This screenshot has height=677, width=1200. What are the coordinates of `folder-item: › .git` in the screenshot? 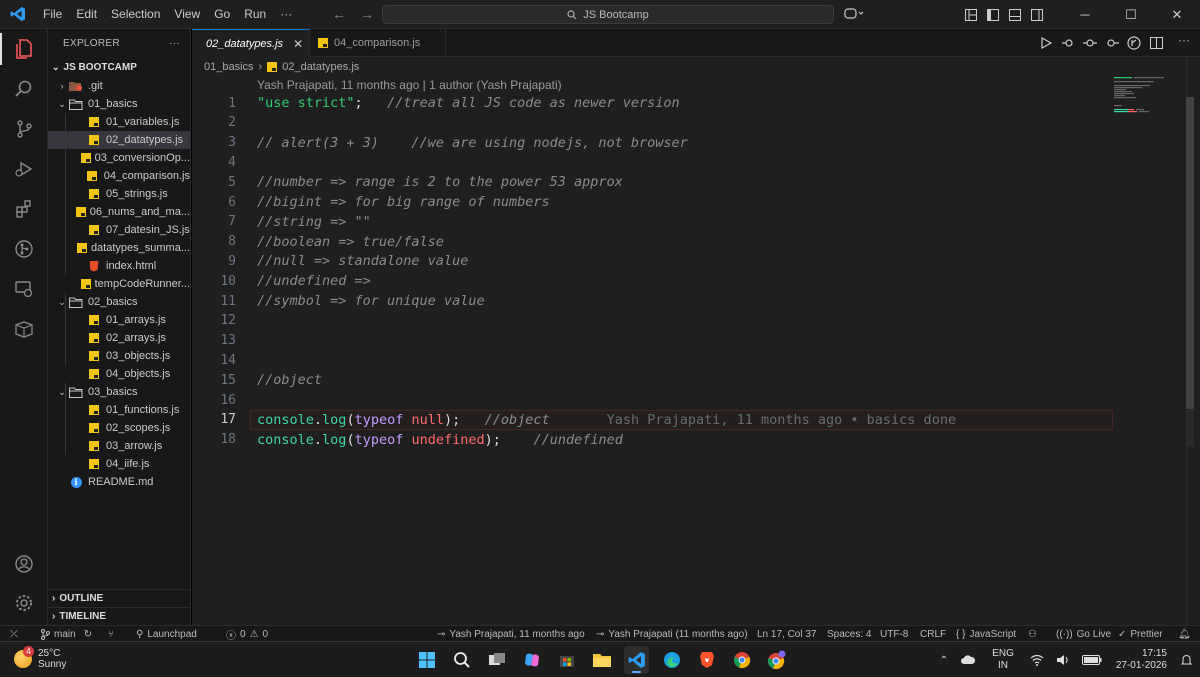 It's located at (119, 86).